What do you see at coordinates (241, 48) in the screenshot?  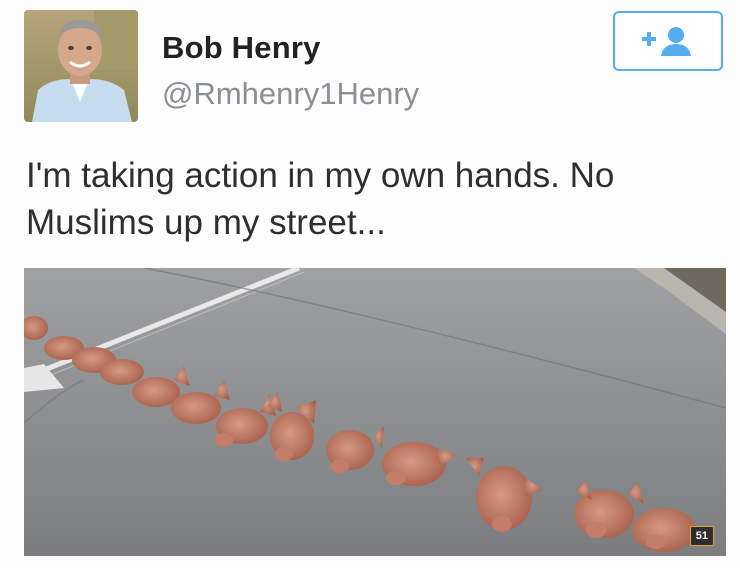 I see `display-name: Bob Henry` at bounding box center [241, 48].